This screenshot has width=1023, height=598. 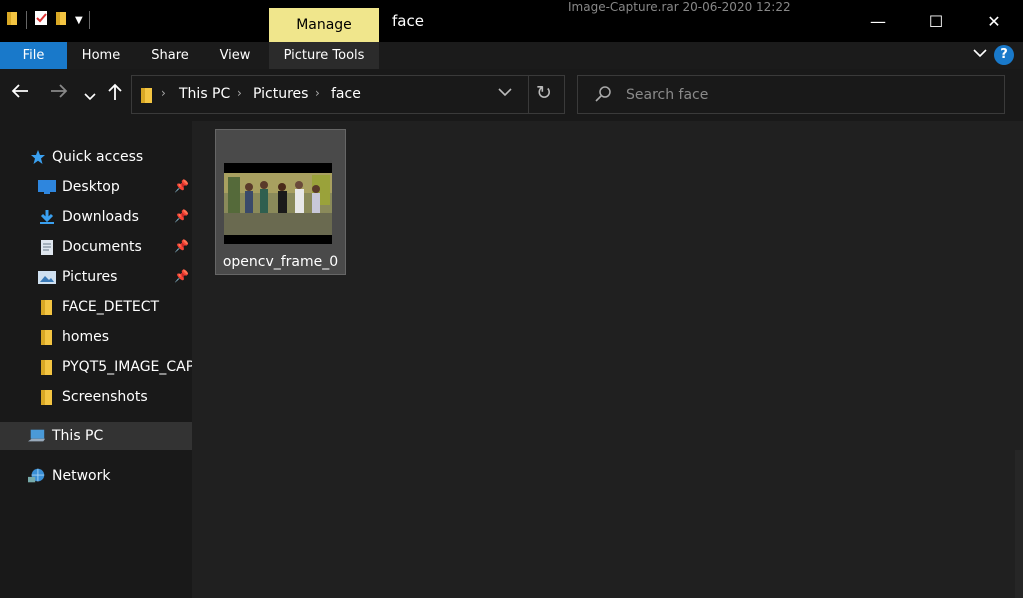 What do you see at coordinates (806, 95) in the screenshot?
I see `search-input` at bounding box center [806, 95].